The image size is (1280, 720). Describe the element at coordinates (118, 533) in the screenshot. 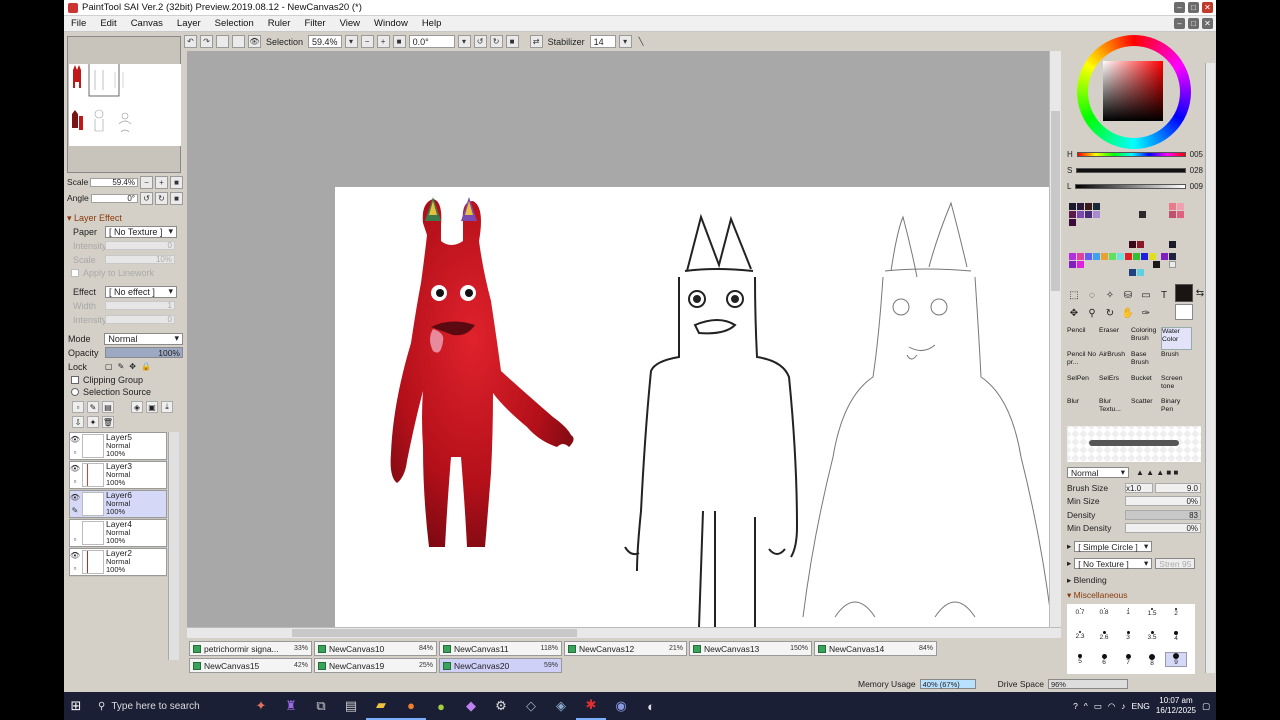

I see `layer-row: ▫ Layer4 Normal 100%` at that location.